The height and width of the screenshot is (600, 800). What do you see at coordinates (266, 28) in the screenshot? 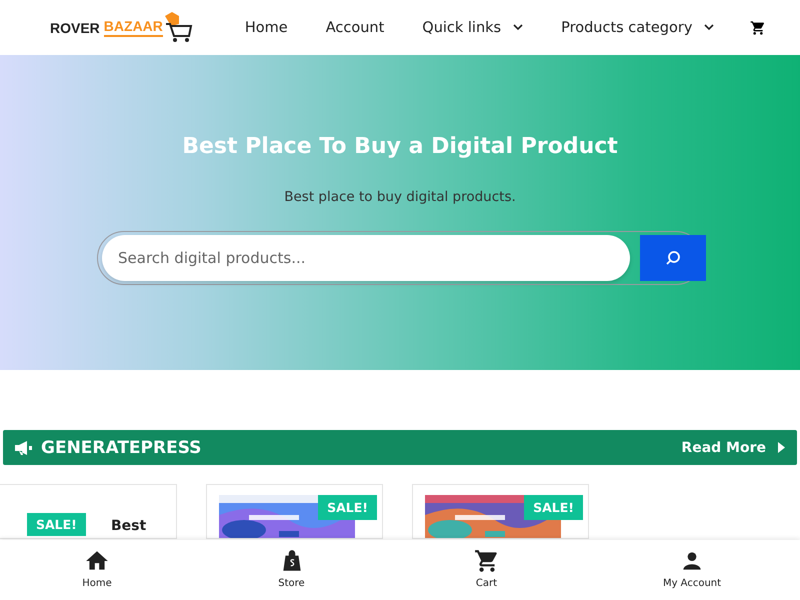
I see `nav-link: Home` at bounding box center [266, 28].